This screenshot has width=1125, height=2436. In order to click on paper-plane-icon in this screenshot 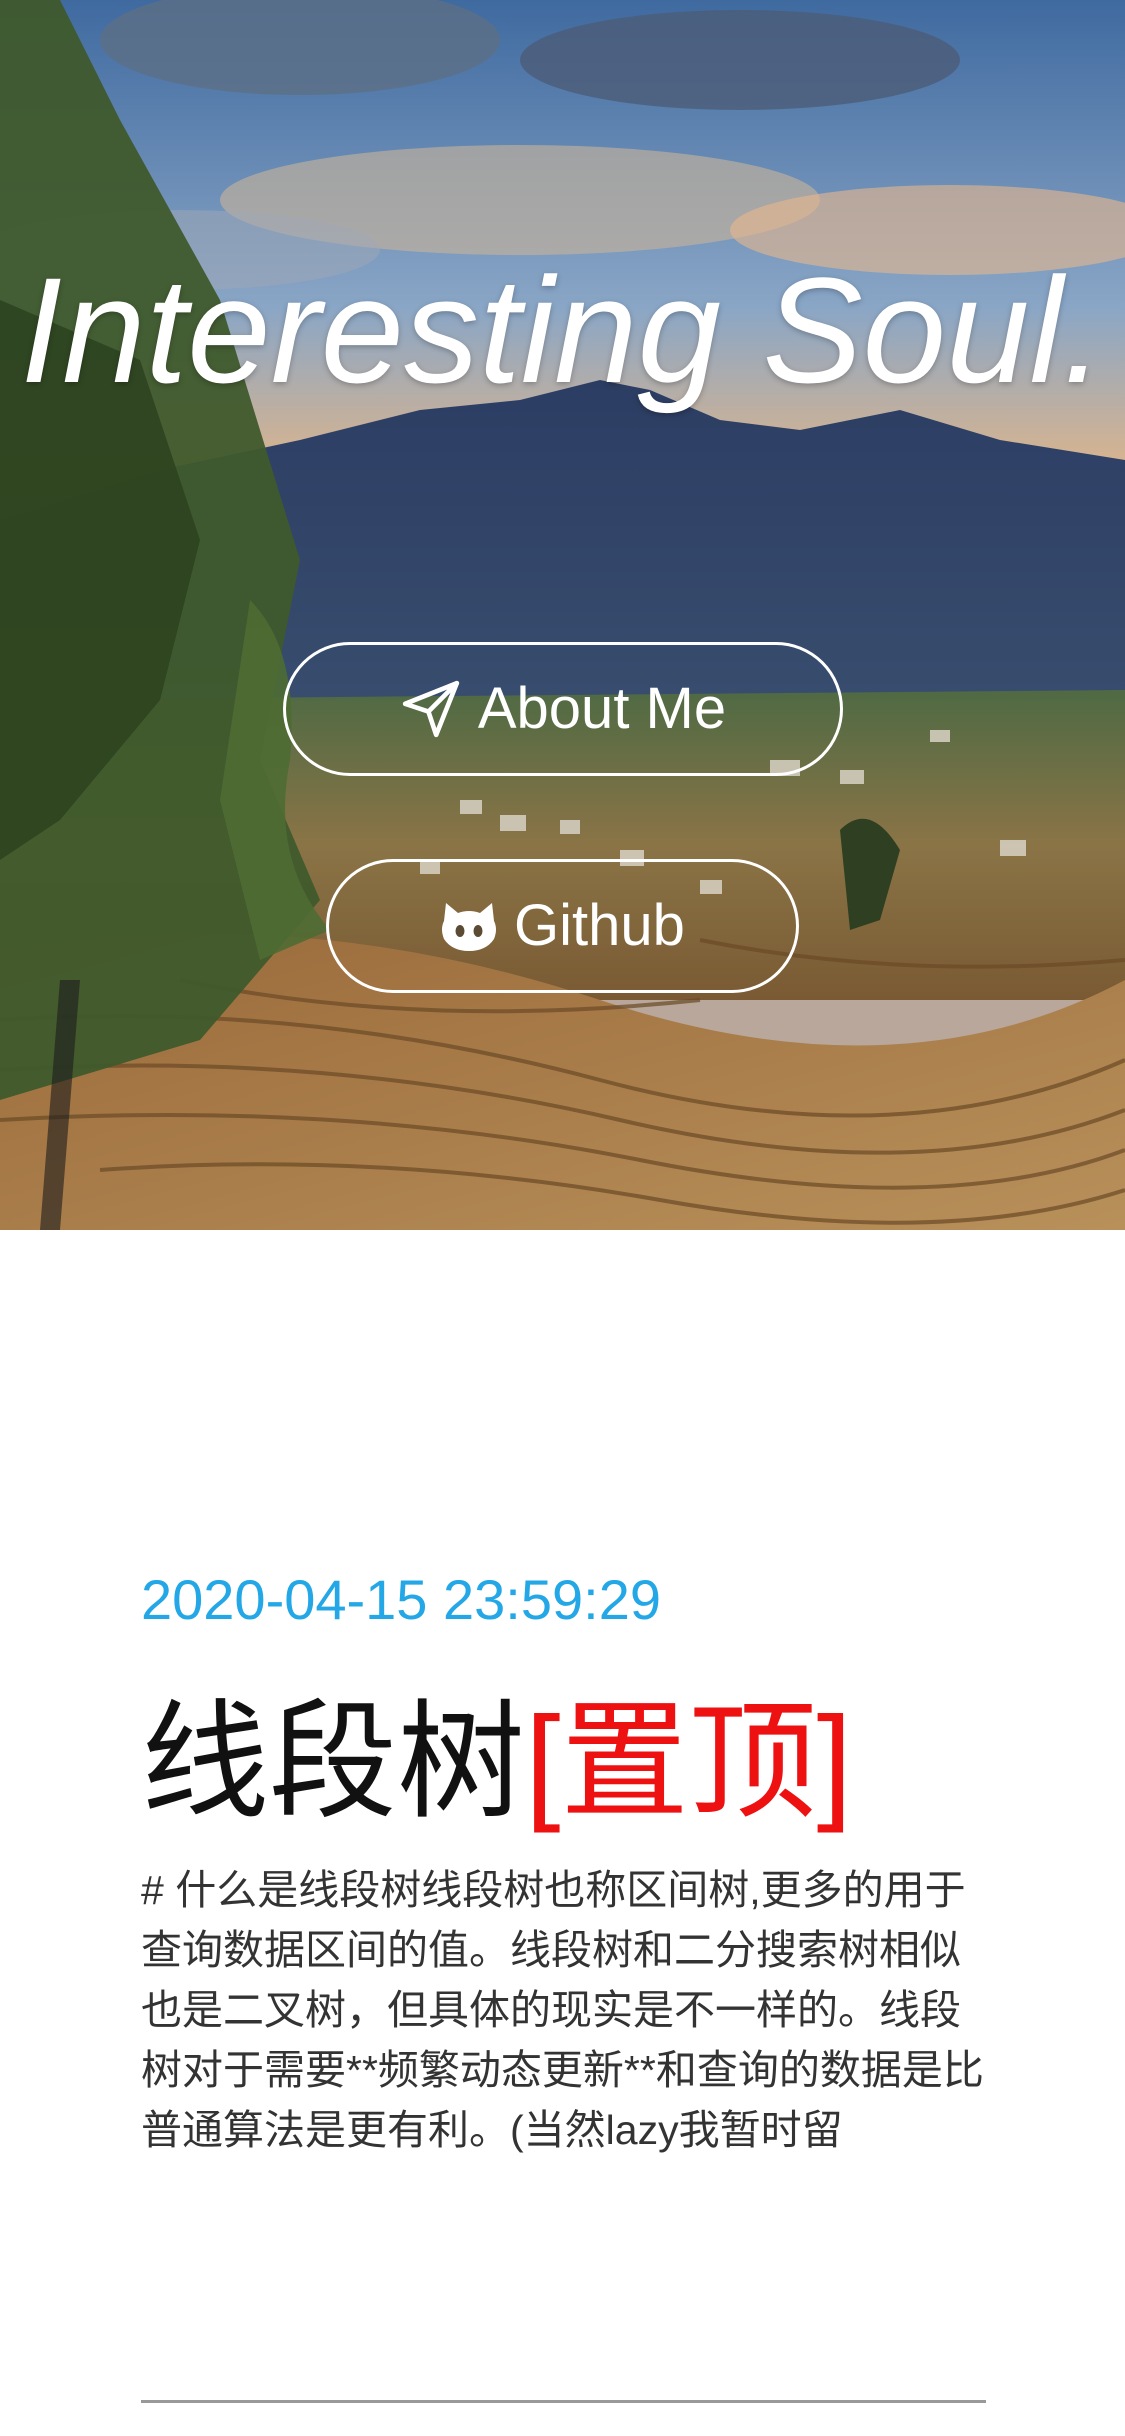, I will do `click(431, 709)`.